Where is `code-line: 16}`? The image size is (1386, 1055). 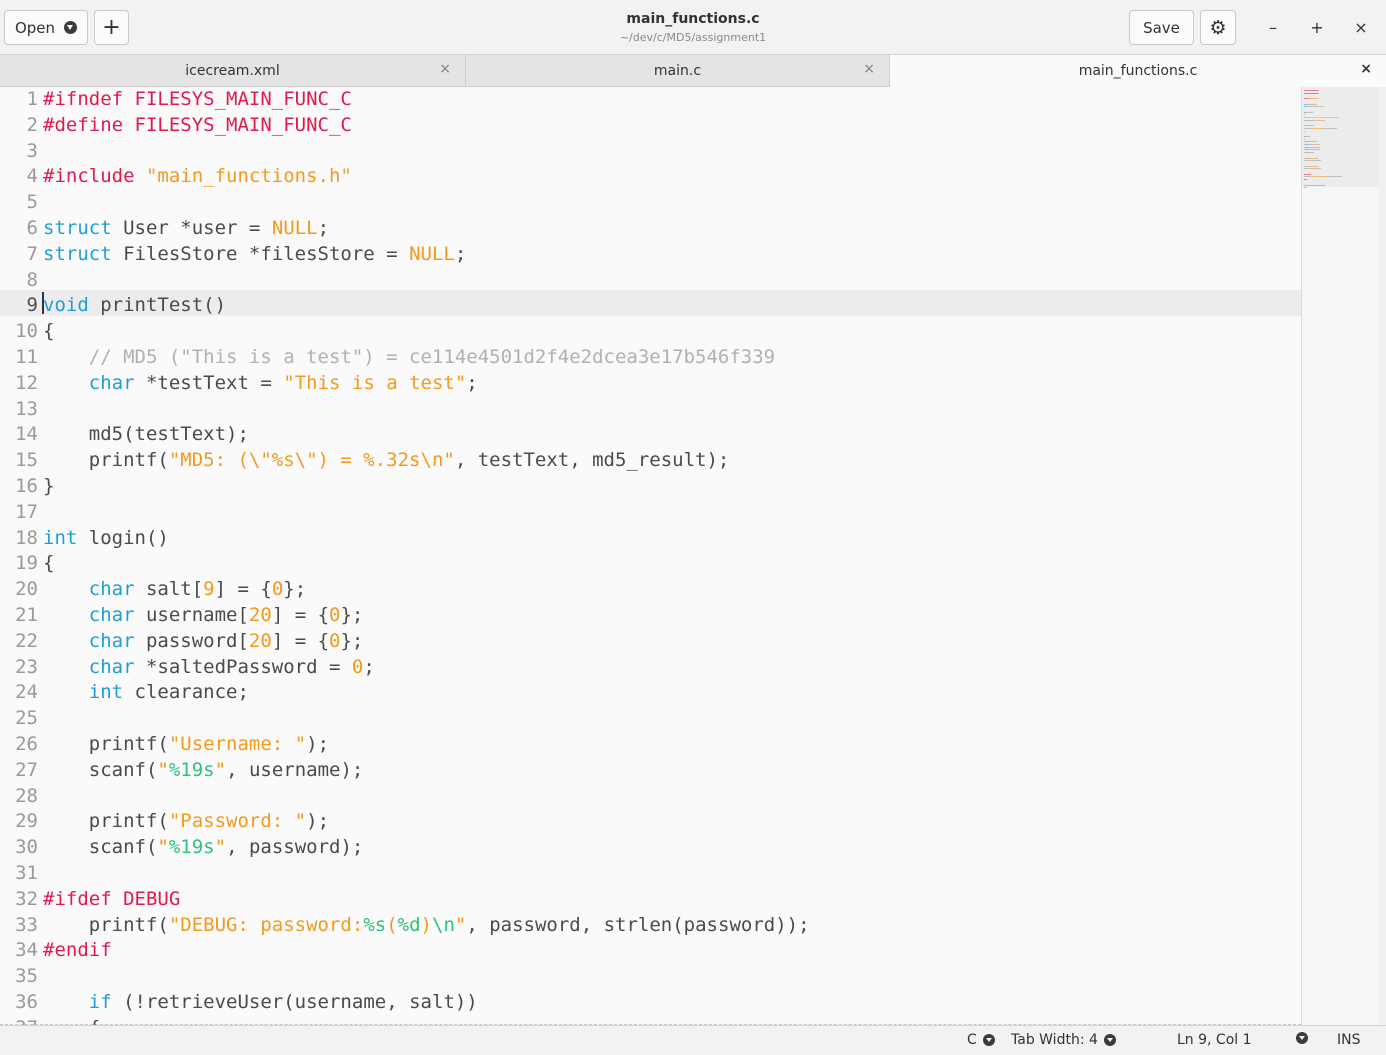
code-line: 16} is located at coordinates (27, 486).